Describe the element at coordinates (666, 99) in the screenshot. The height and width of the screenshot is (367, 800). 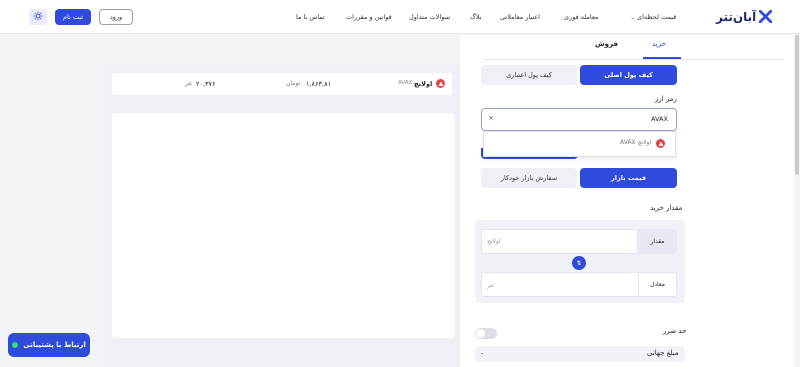
I see `currency-label: رمز ارز` at that location.